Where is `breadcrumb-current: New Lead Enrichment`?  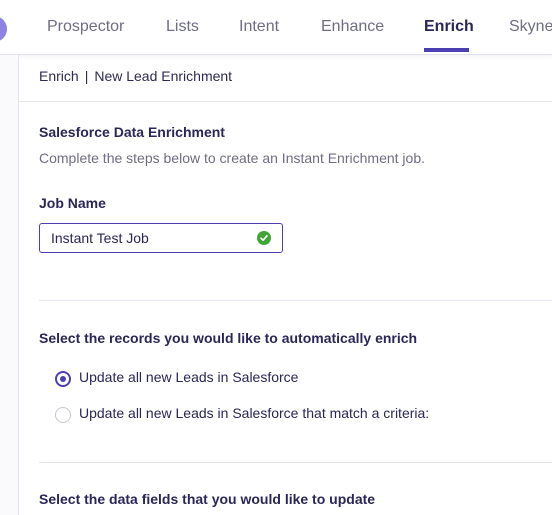
breadcrumb-current: New Lead Enrichment is located at coordinates (163, 76).